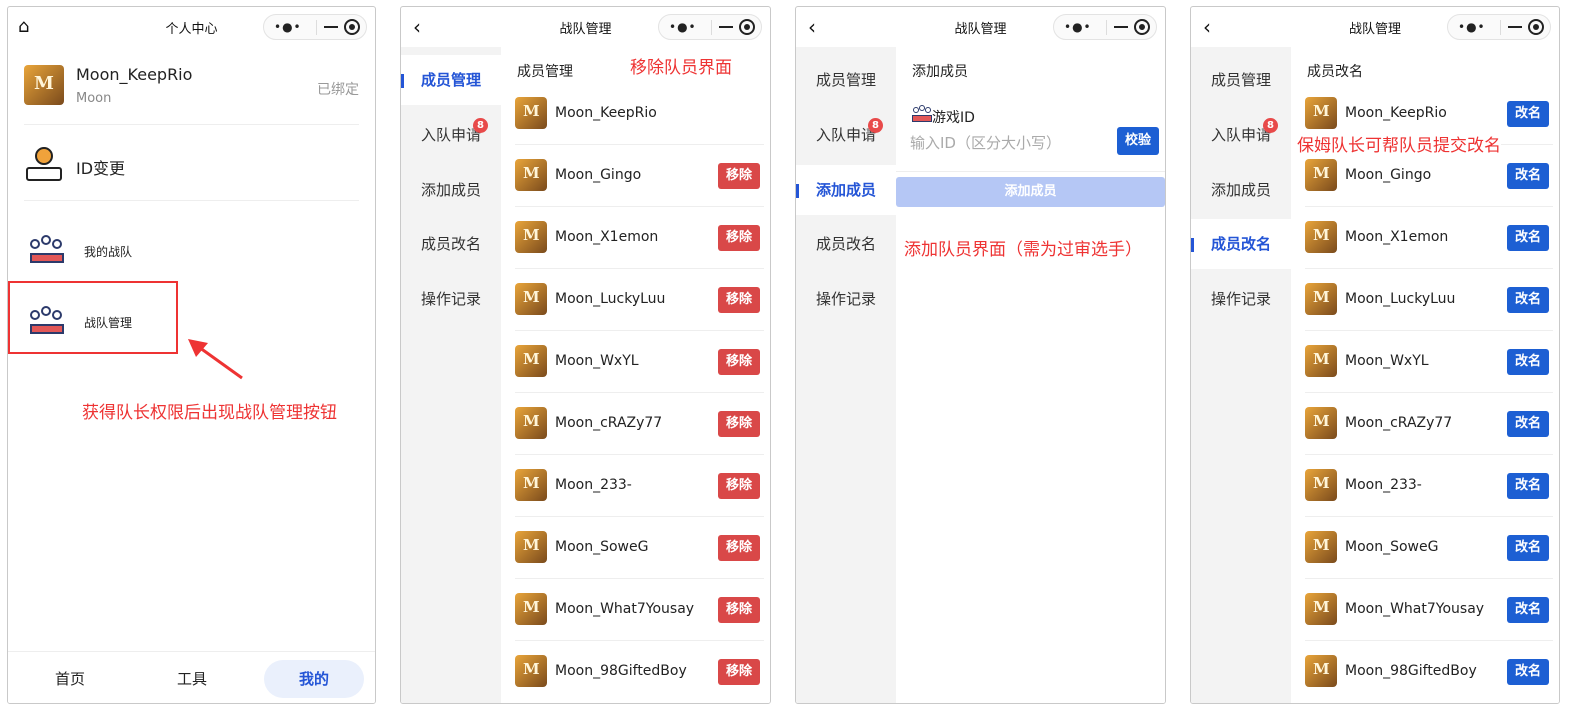 Image resolution: width=1577 pixels, height=712 pixels. Describe the element at coordinates (191, 169) in the screenshot. I see `id-change-item: ID变更` at that location.